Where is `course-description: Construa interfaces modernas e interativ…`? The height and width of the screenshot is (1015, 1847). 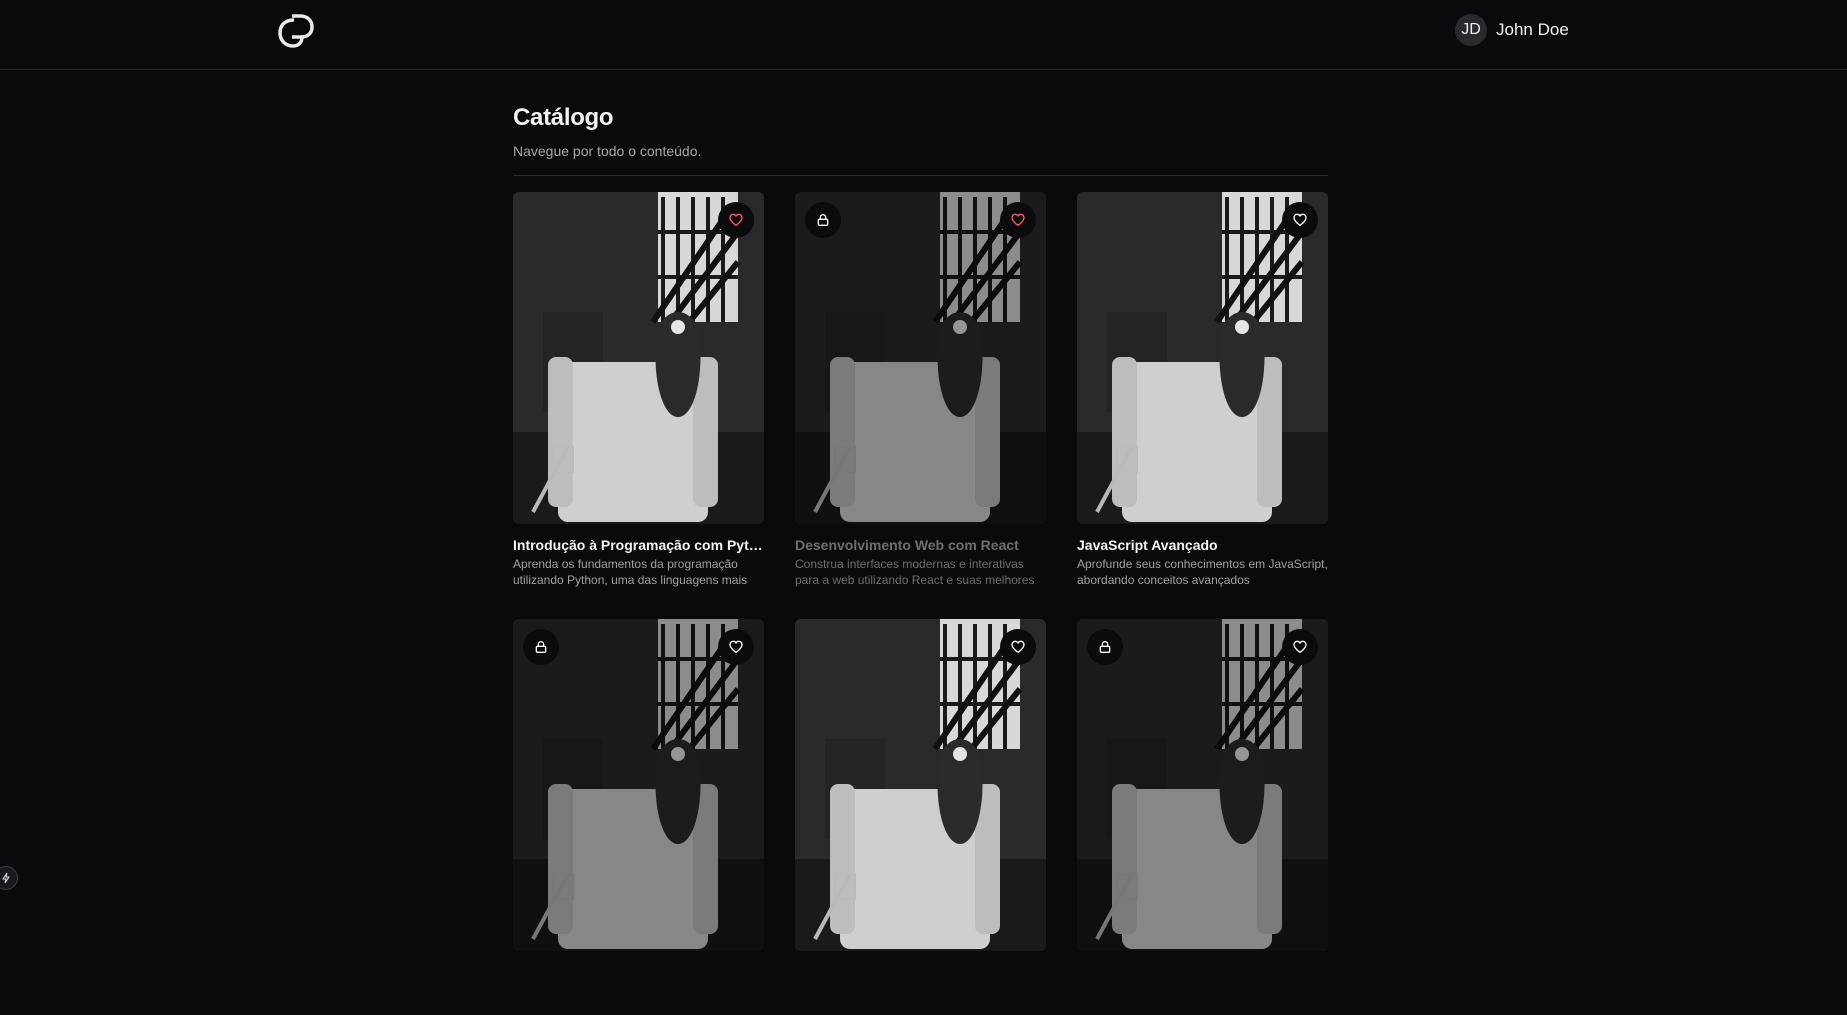
course-description: Construa interfaces modernas e interativ… is located at coordinates (915, 572).